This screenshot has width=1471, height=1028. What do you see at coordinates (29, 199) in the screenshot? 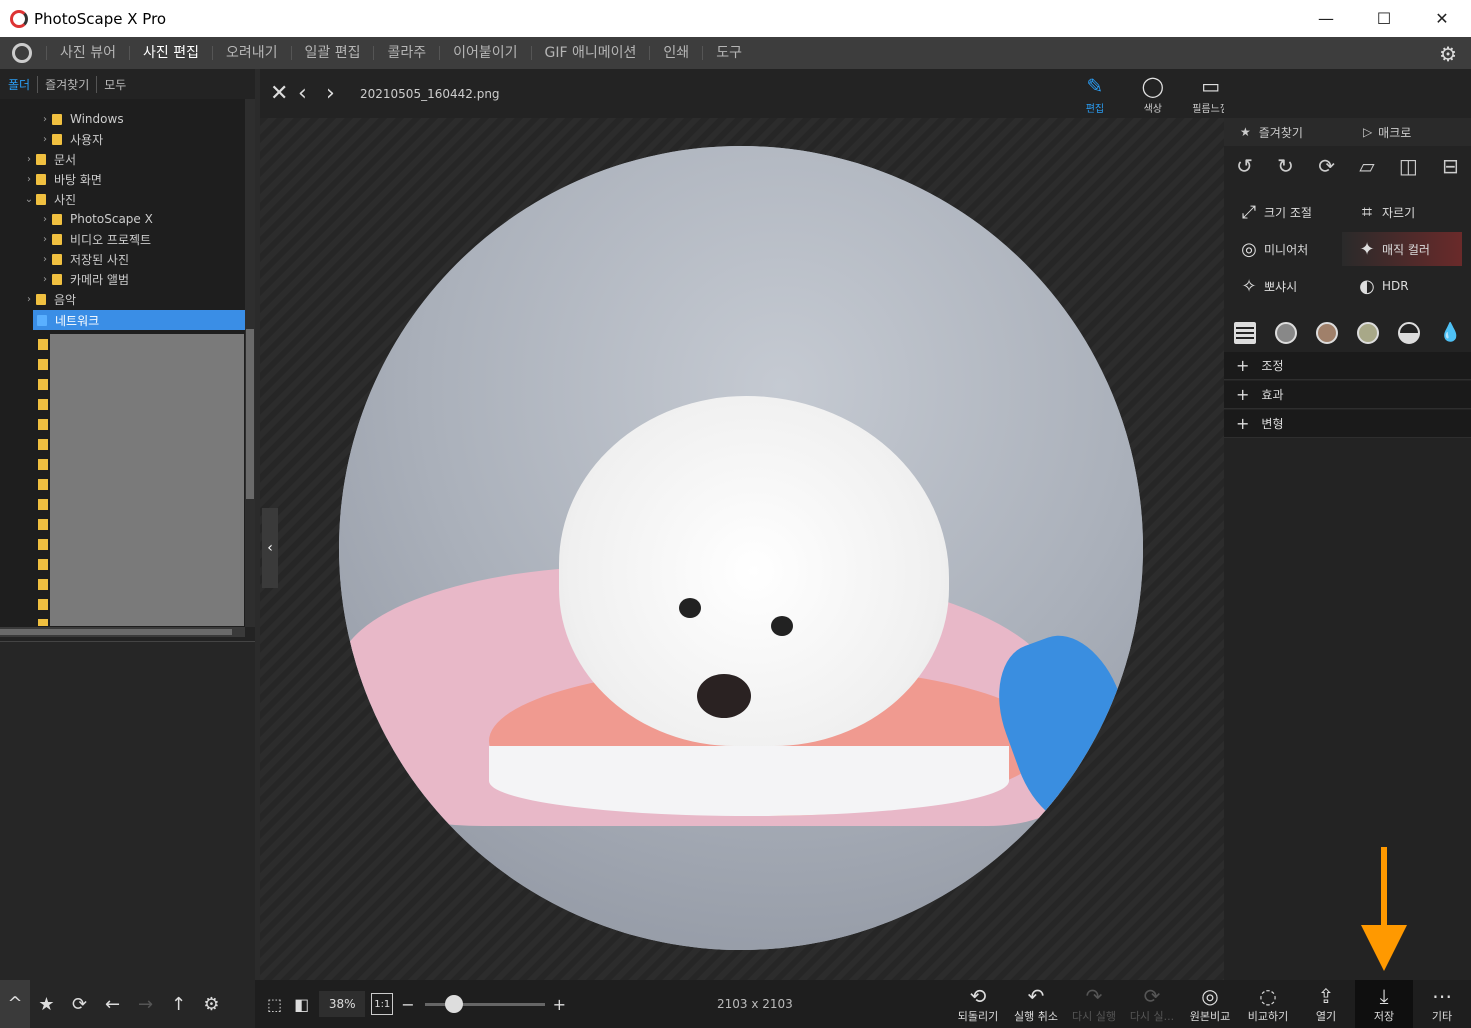
I see `chevron-down-icon: ⌄` at bounding box center [29, 199].